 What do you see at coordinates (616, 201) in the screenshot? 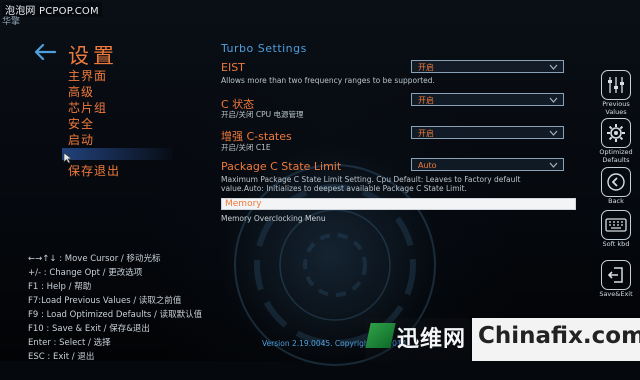
I see `back-label: Back` at bounding box center [616, 201].